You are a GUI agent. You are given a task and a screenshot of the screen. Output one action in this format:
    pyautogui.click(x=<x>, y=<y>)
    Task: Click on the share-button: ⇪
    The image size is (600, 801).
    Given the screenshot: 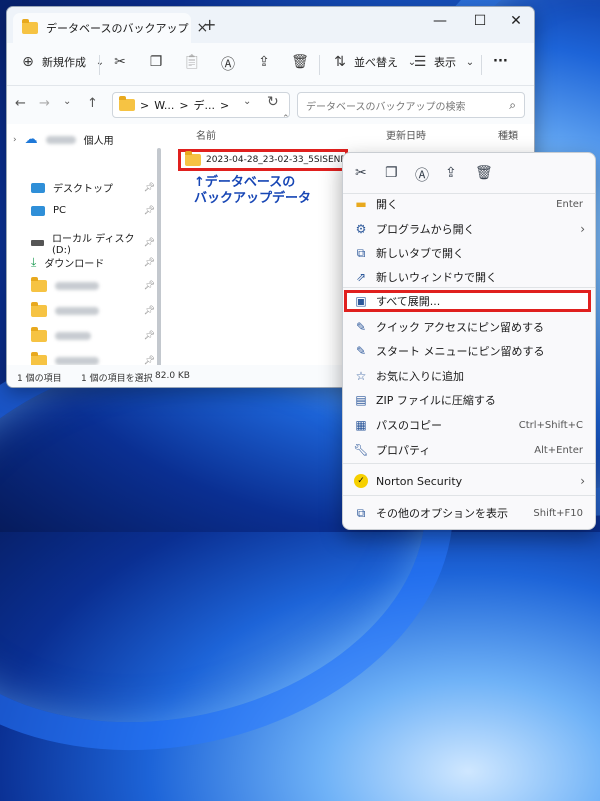 What is the action you would take?
    pyautogui.click(x=264, y=62)
    